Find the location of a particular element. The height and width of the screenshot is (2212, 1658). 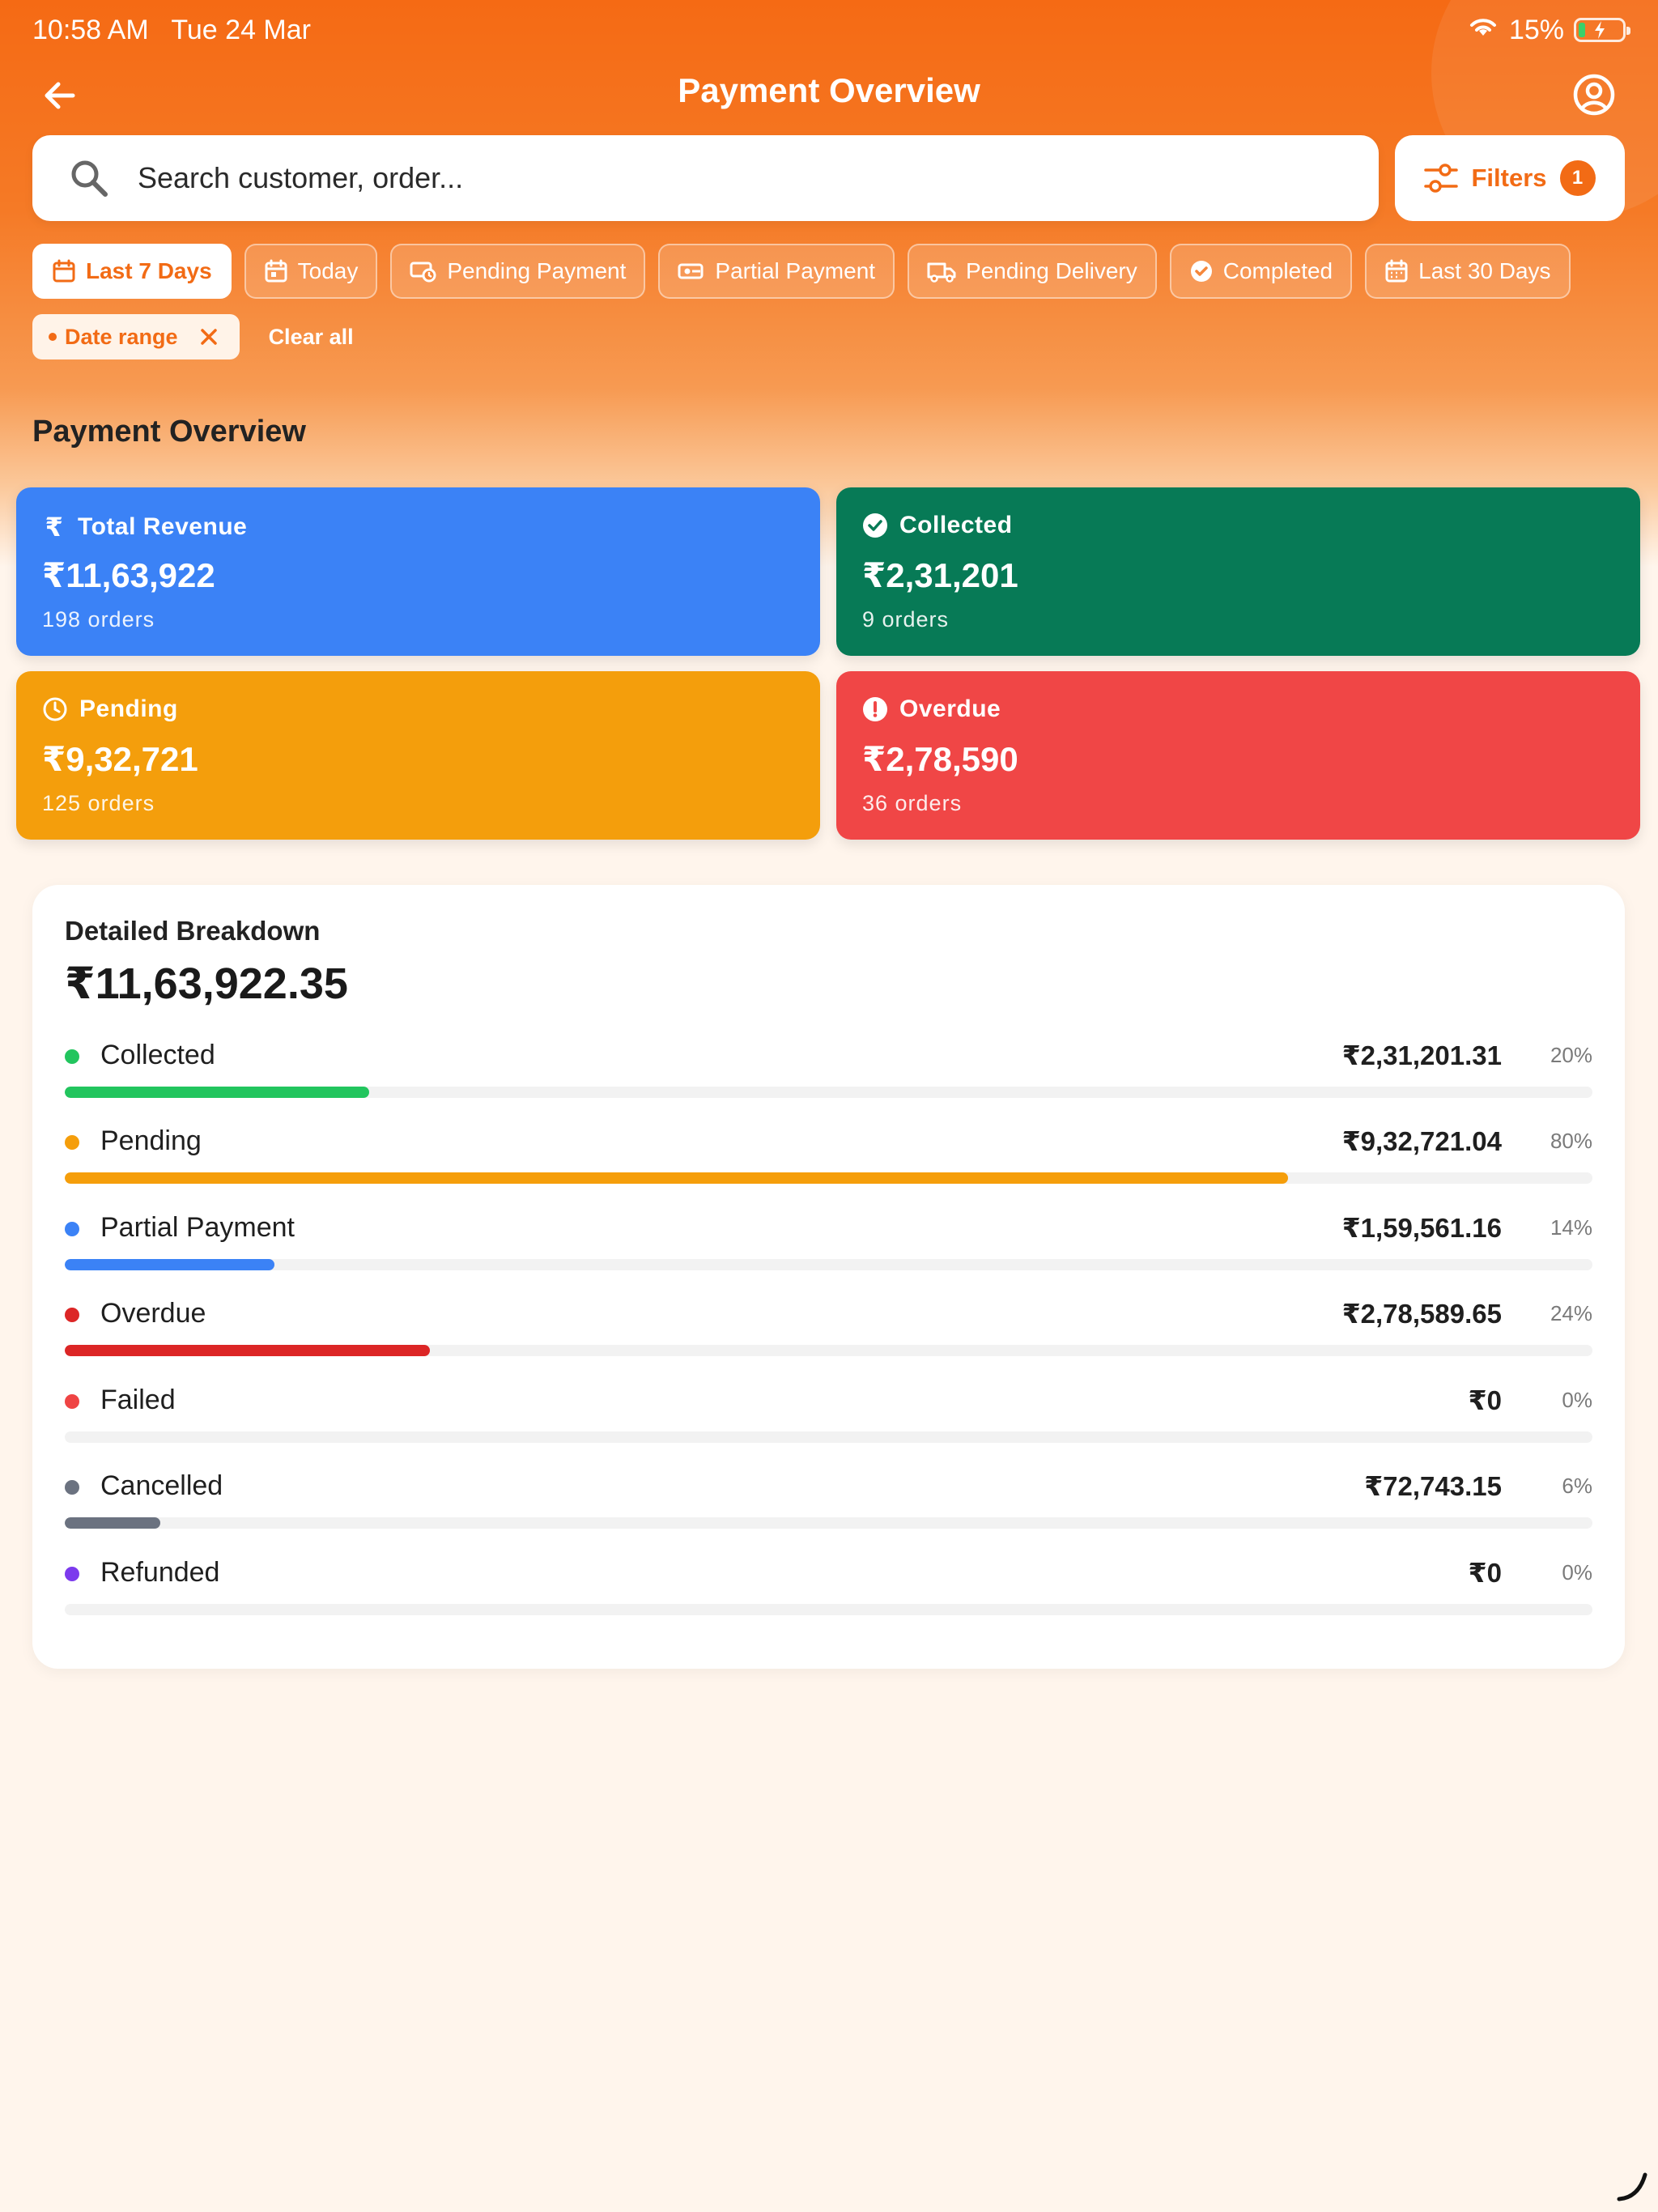

card-label: Overdue is located at coordinates (950, 709).